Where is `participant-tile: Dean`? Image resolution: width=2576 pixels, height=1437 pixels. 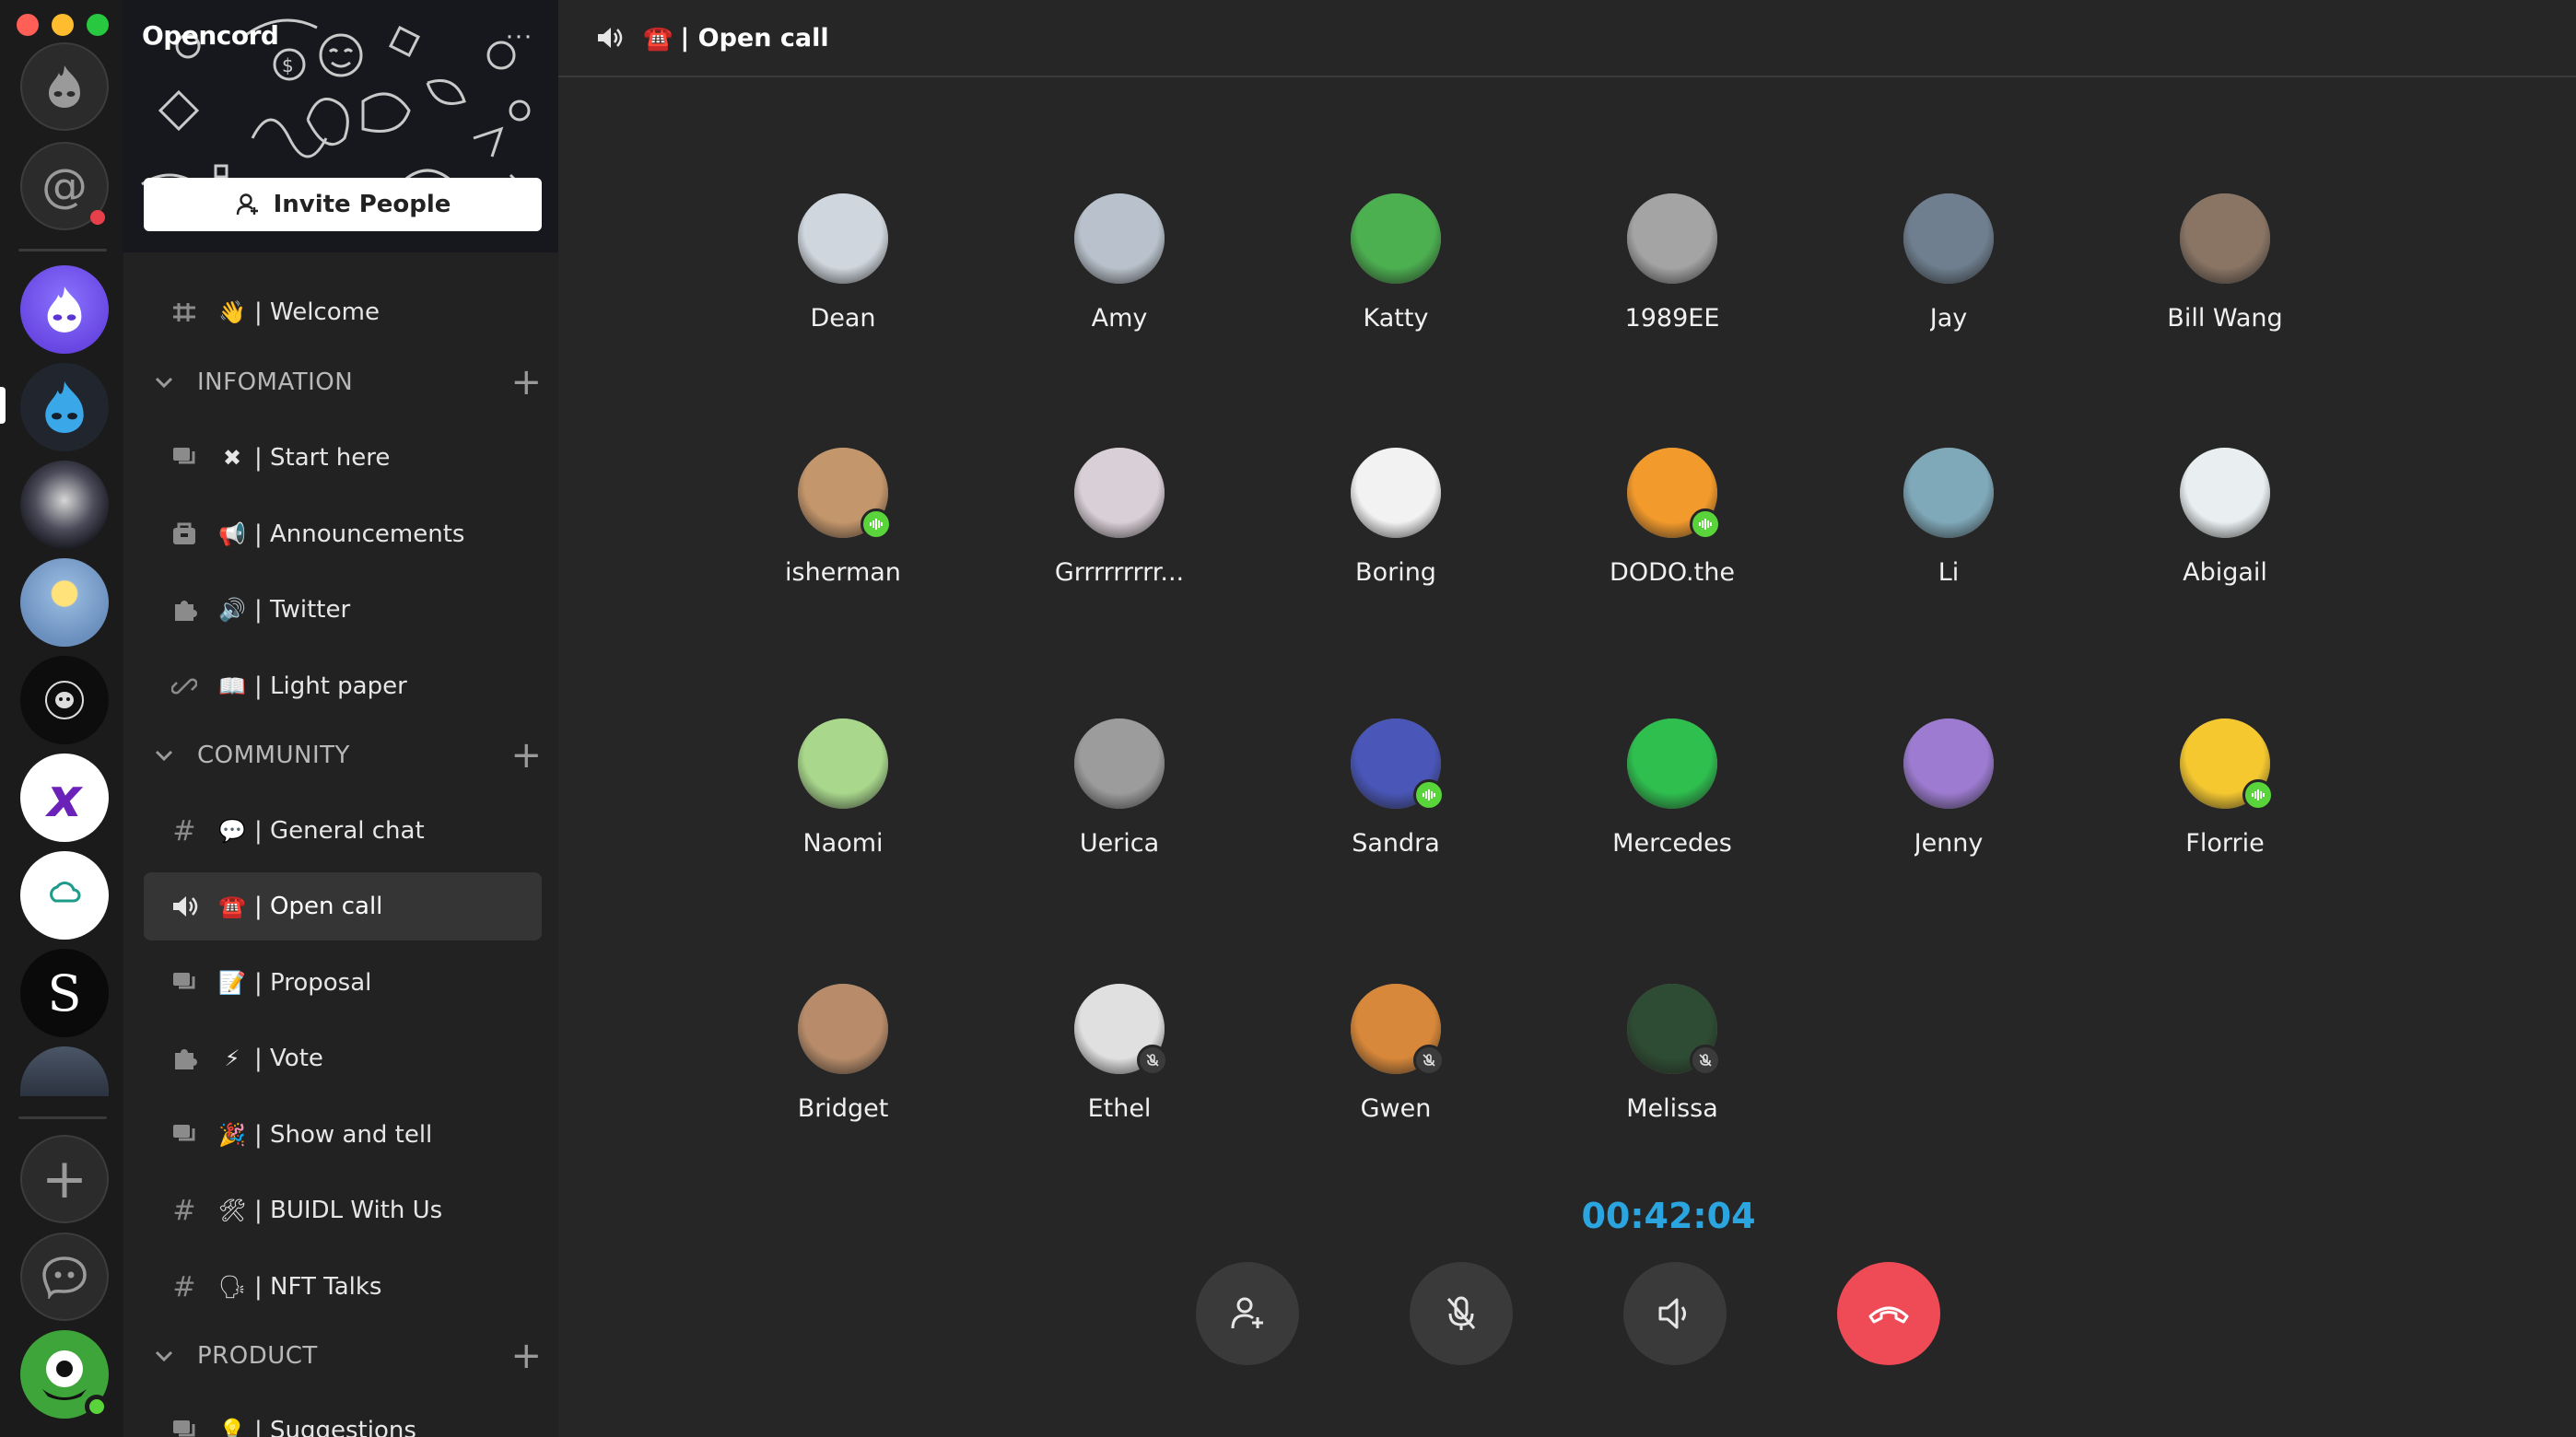
participant-tile: Dean is located at coordinates (843, 263).